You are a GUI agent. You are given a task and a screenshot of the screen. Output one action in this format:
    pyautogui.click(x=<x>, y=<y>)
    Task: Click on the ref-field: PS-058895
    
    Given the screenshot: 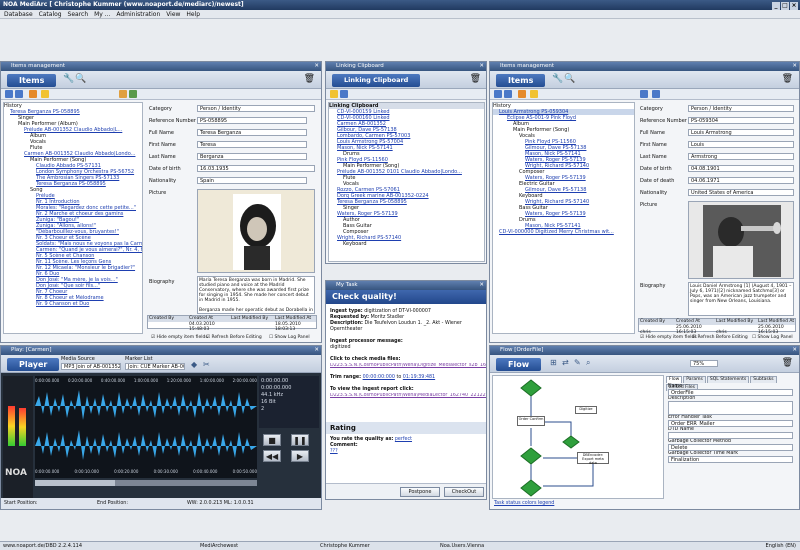 What is the action you would take?
    pyautogui.click(x=252, y=120)
    